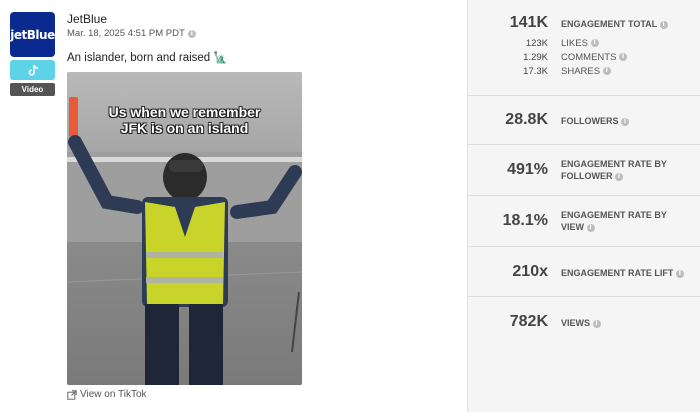 The image size is (700, 412). What do you see at coordinates (525, 220) in the screenshot?
I see `er-view-value: 18.1%` at bounding box center [525, 220].